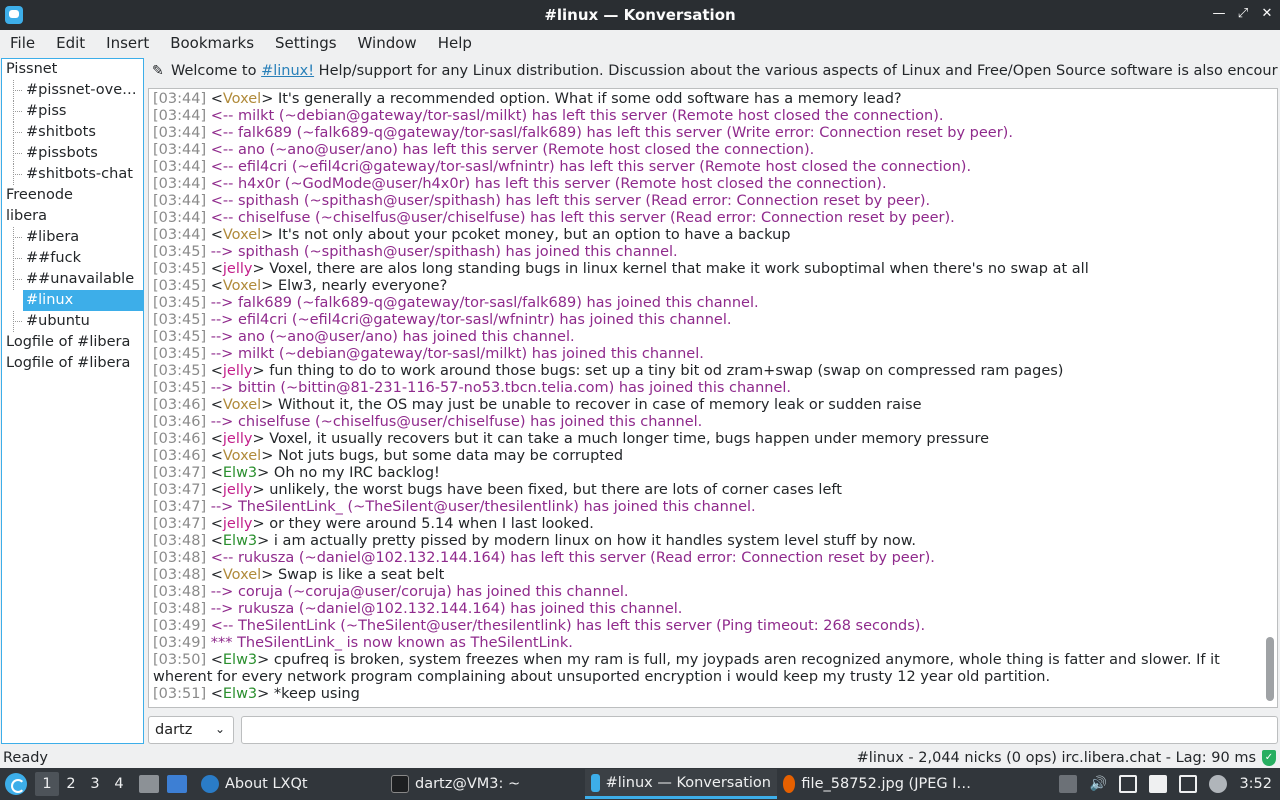 This screenshot has width=1280, height=800. Describe the element at coordinates (127, 43) in the screenshot. I see `menu-insert: Insert` at that location.